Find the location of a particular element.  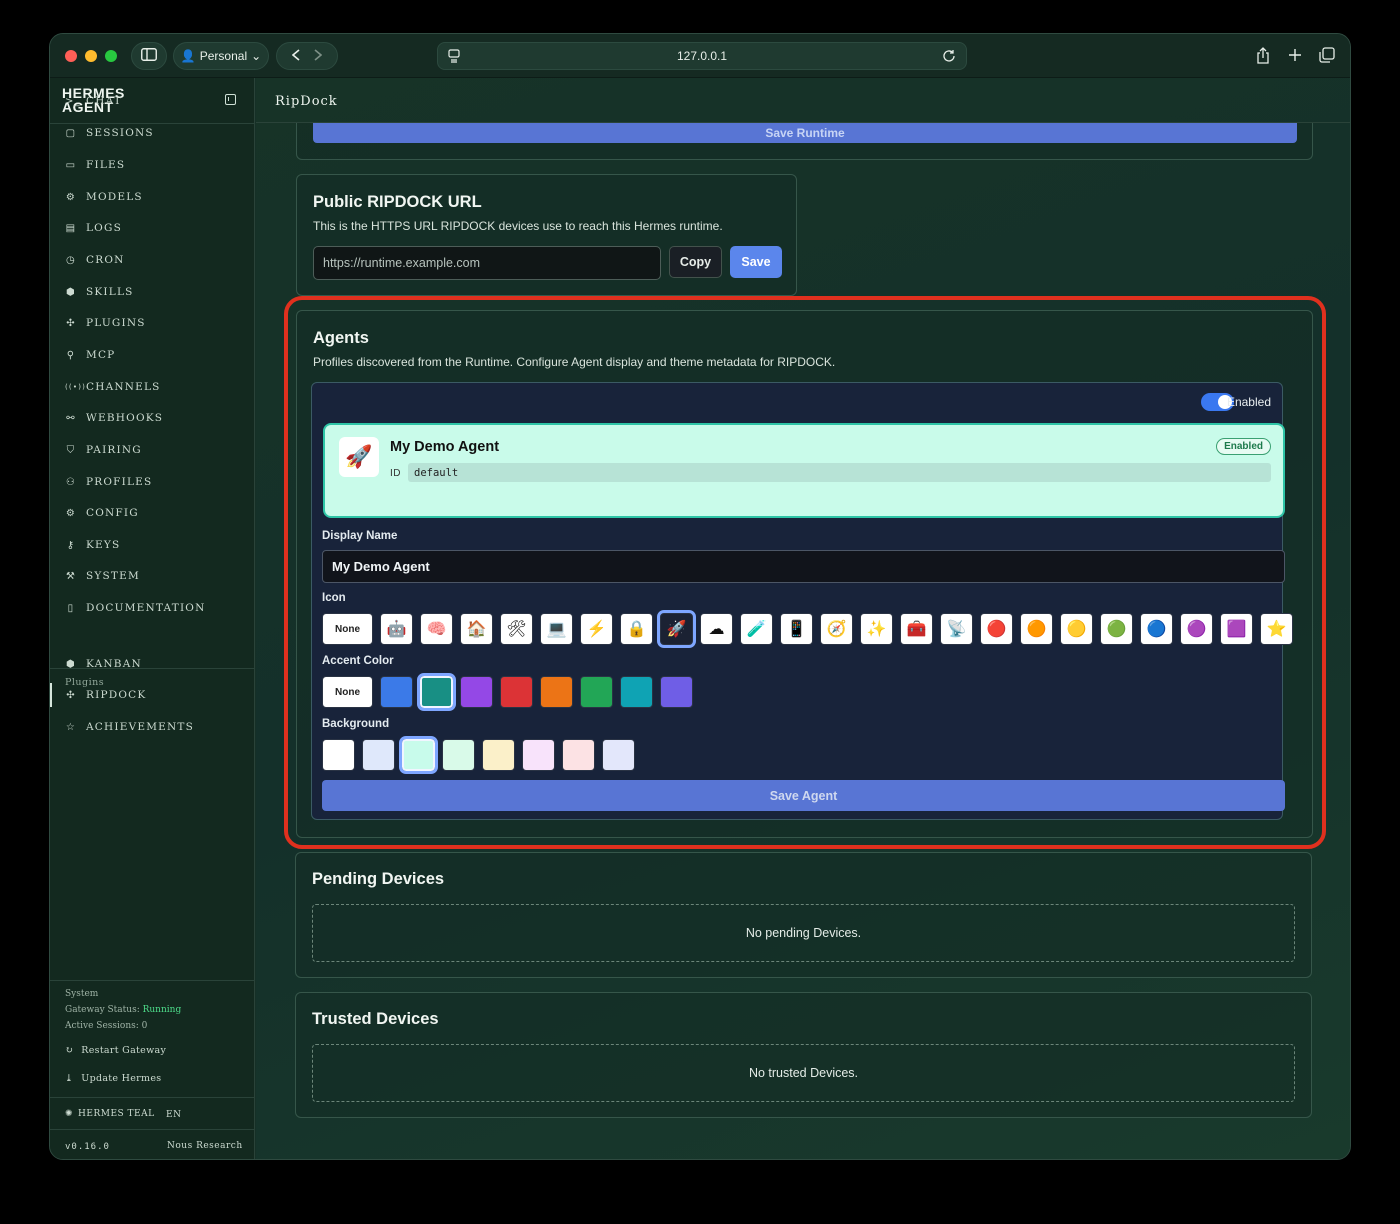

restart-gateway-button: ↻ Restart Gateway is located at coordinates (115, 1050).